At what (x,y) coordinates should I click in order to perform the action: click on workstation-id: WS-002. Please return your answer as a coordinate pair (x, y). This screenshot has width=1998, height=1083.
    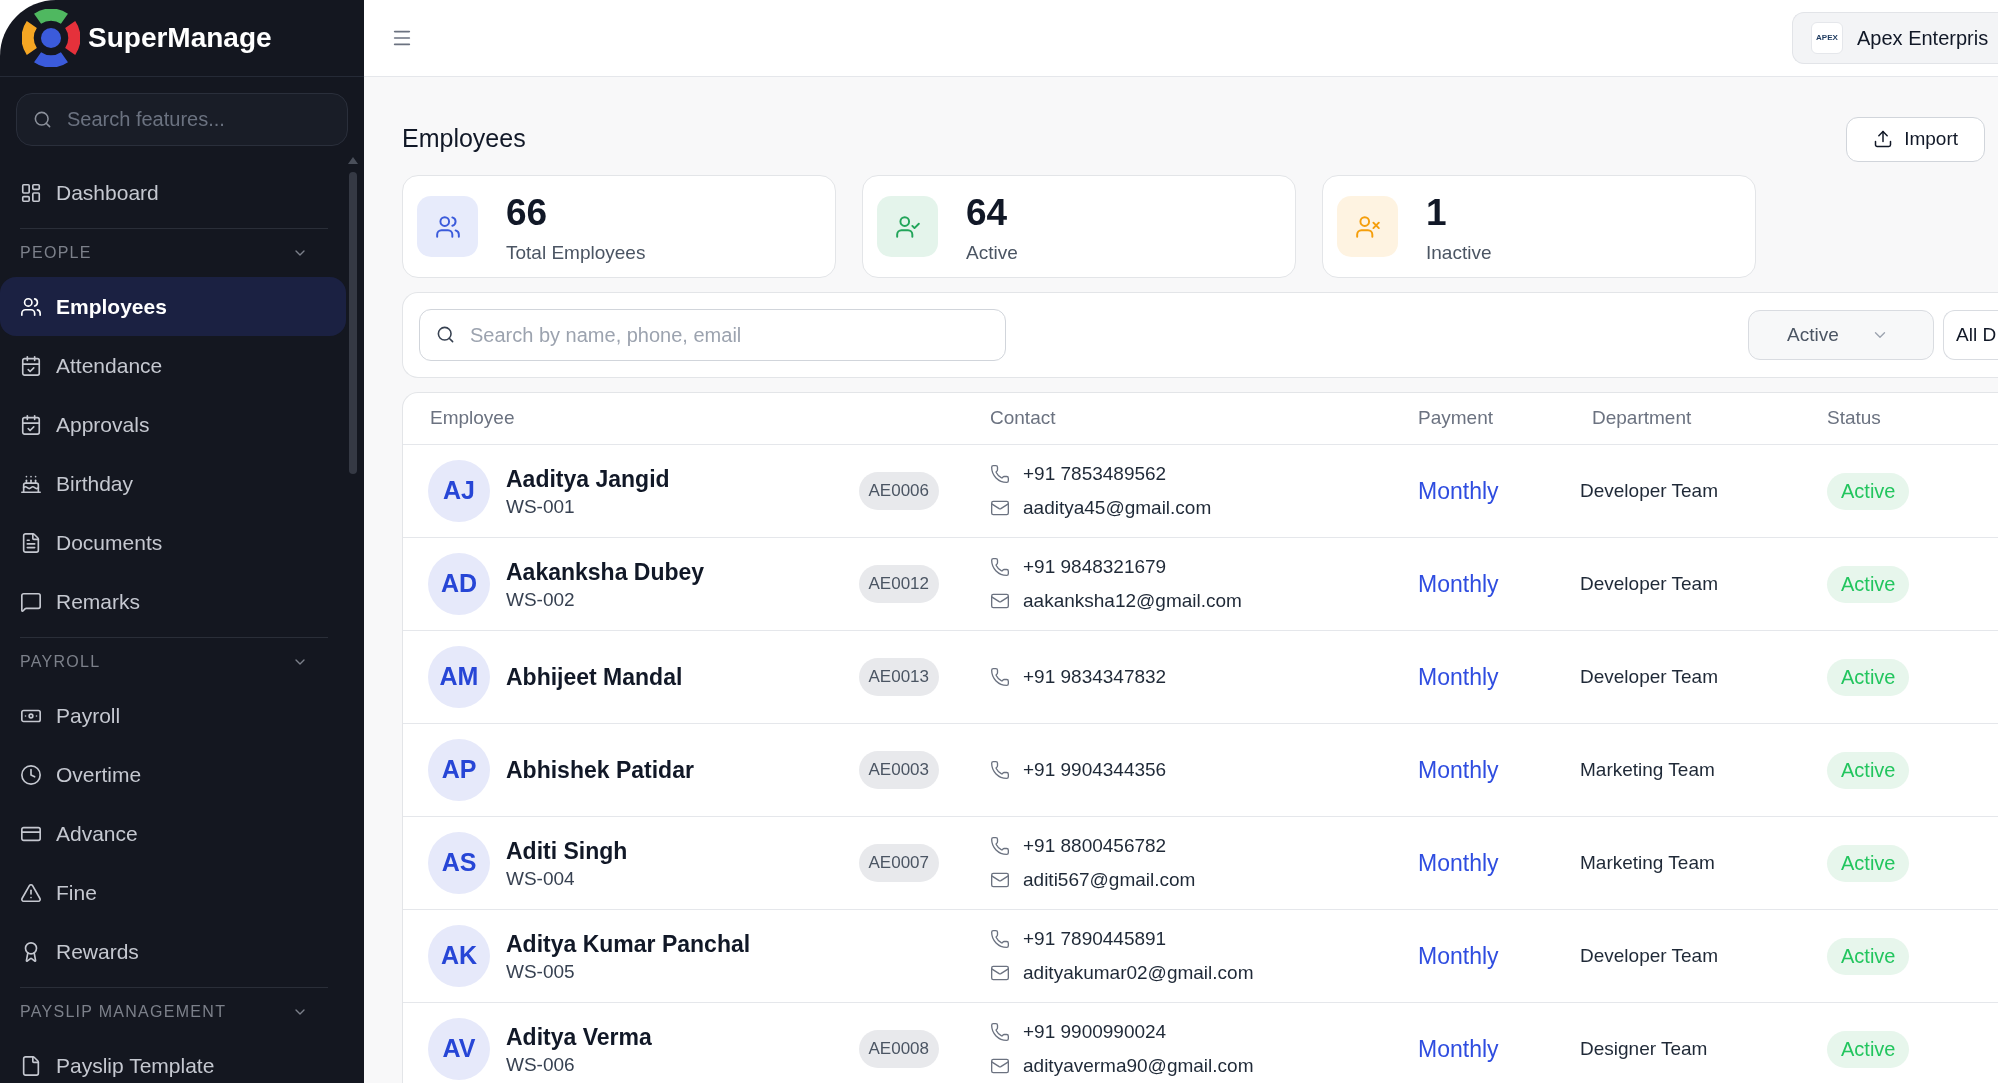
    Looking at the image, I should click on (540, 599).